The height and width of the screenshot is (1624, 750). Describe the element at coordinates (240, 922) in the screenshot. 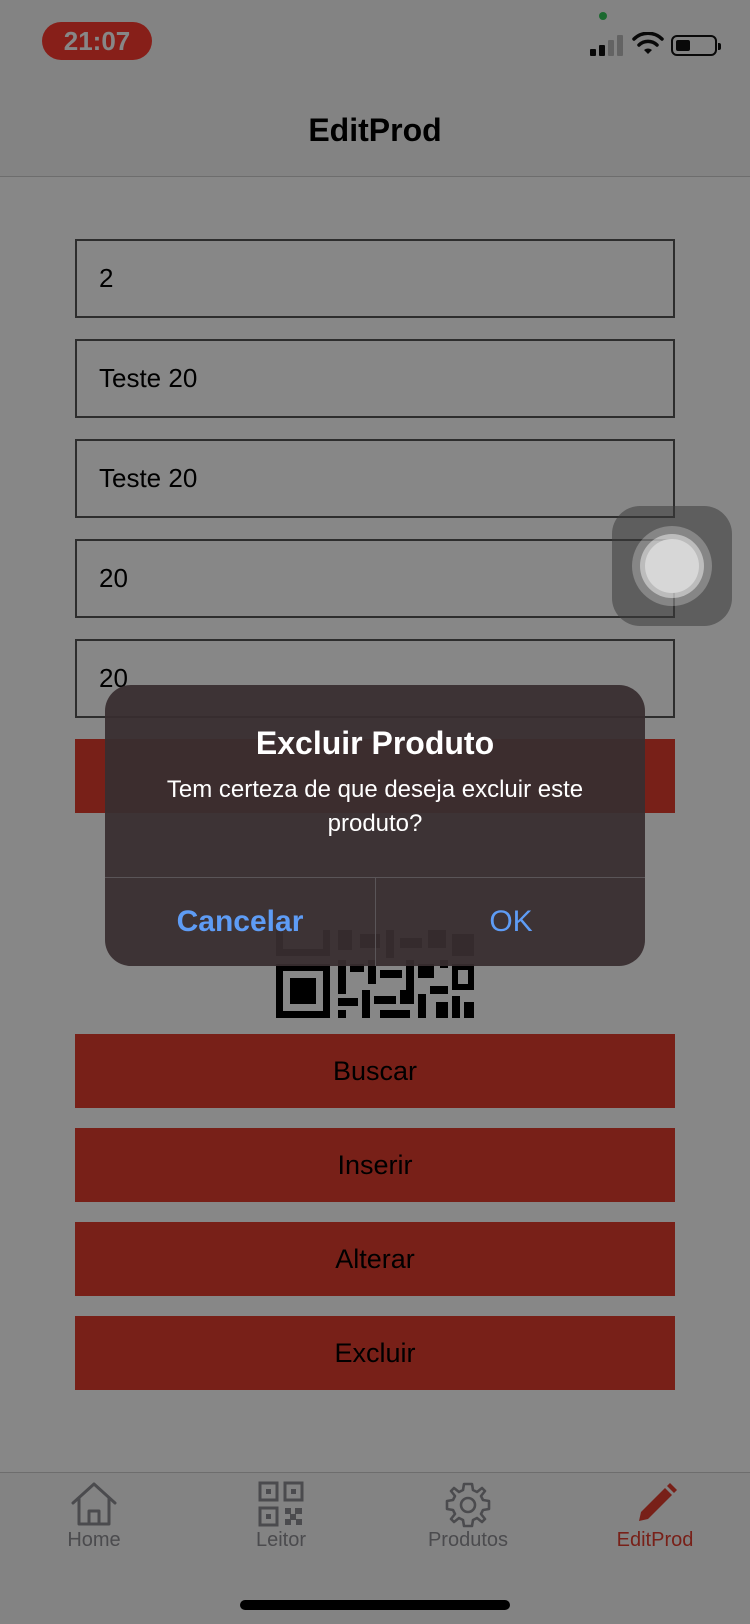

I see `alert-cancel-button: Cancelar` at that location.